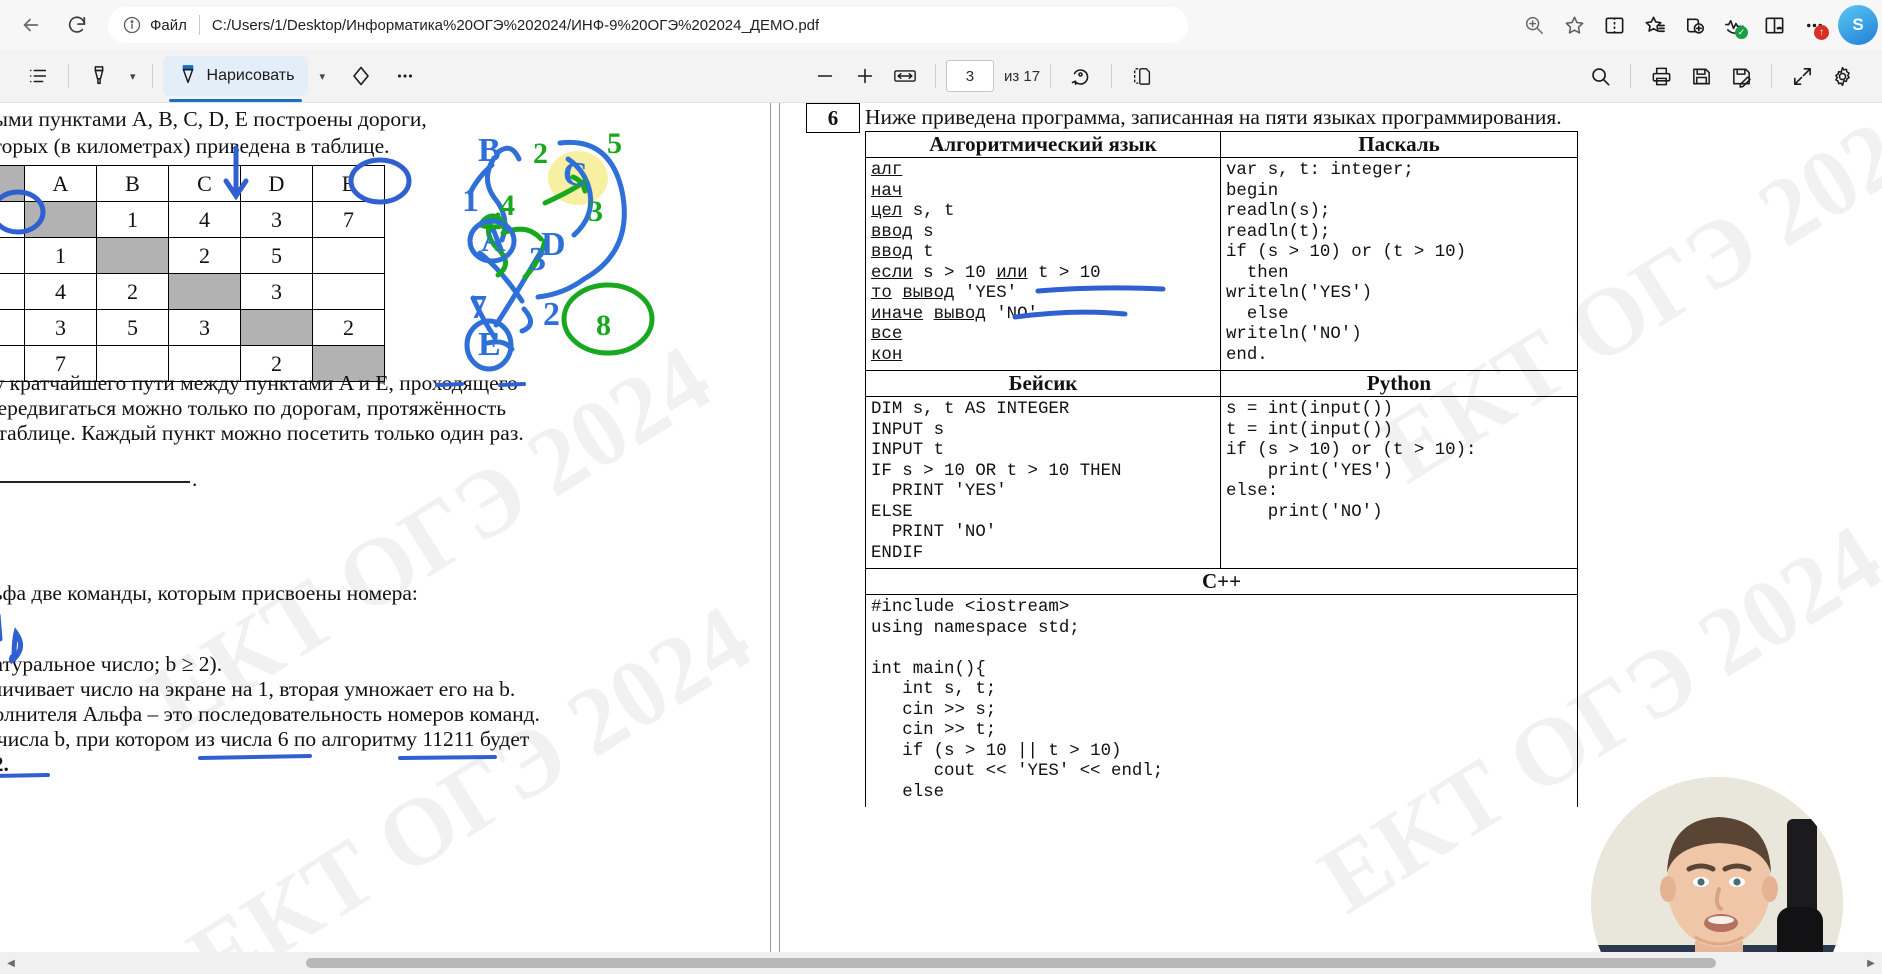  What do you see at coordinates (537, 259) in the screenshot?
I see `svg-text: 3` at bounding box center [537, 259].